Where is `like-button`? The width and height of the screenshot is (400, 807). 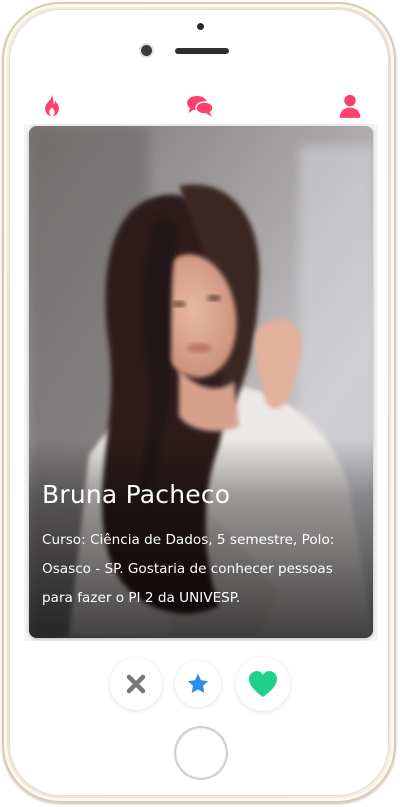 like-button is located at coordinates (263, 684).